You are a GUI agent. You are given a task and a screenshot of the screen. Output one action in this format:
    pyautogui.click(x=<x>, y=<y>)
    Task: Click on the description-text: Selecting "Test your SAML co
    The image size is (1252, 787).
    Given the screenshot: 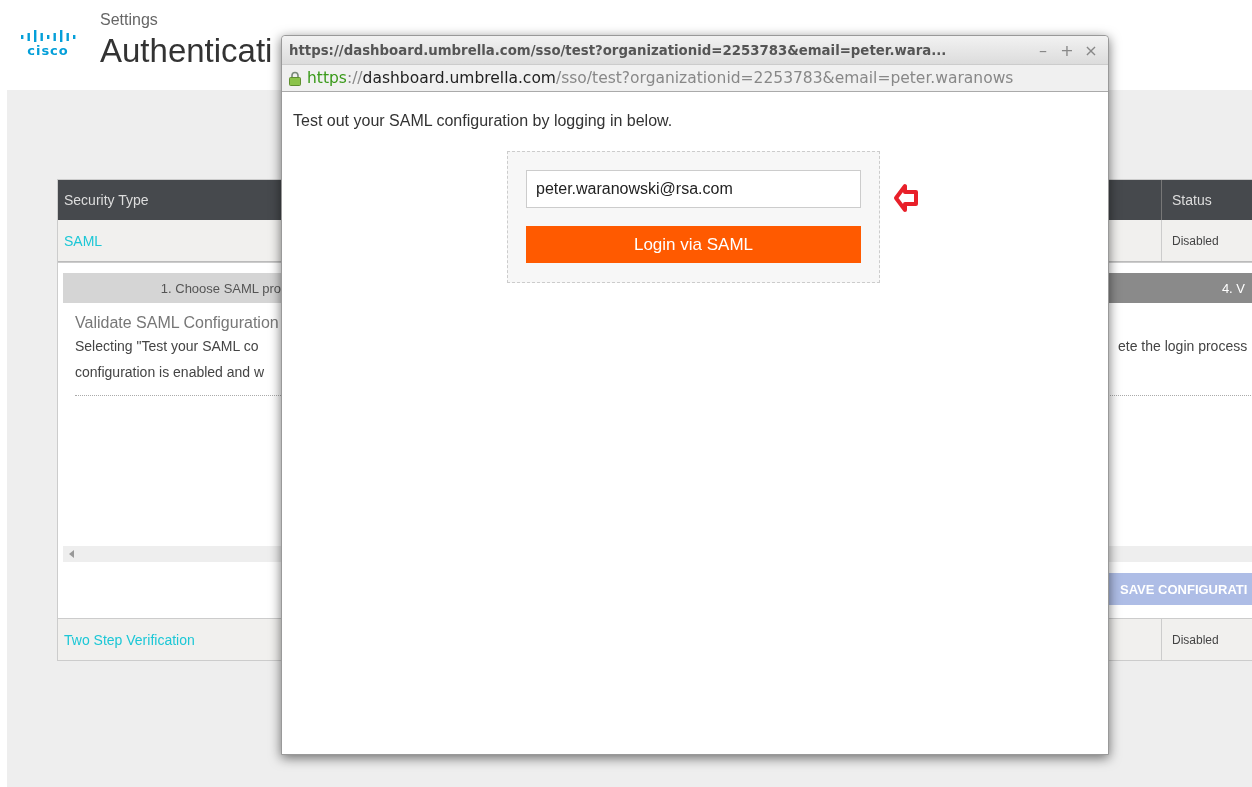 What is the action you would take?
    pyautogui.click(x=167, y=346)
    